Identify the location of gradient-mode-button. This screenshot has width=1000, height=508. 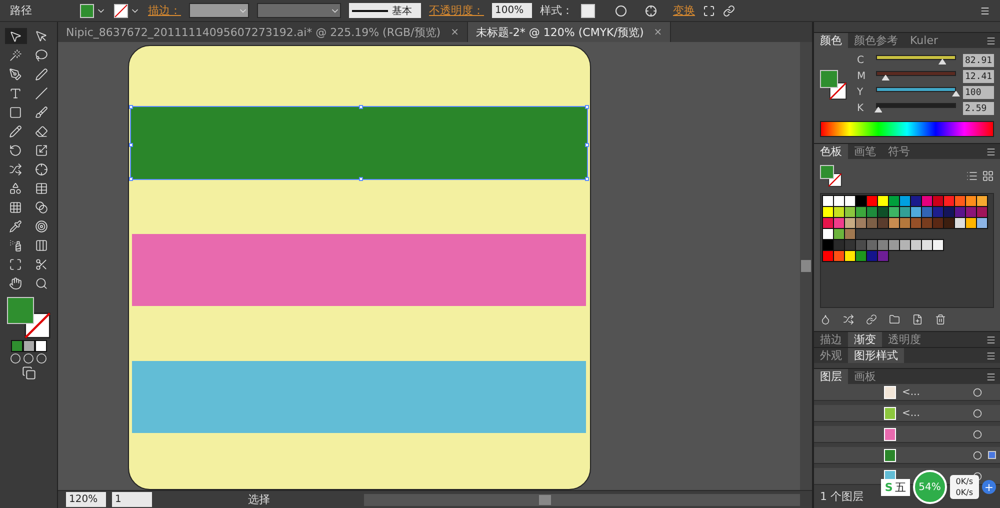
(29, 346).